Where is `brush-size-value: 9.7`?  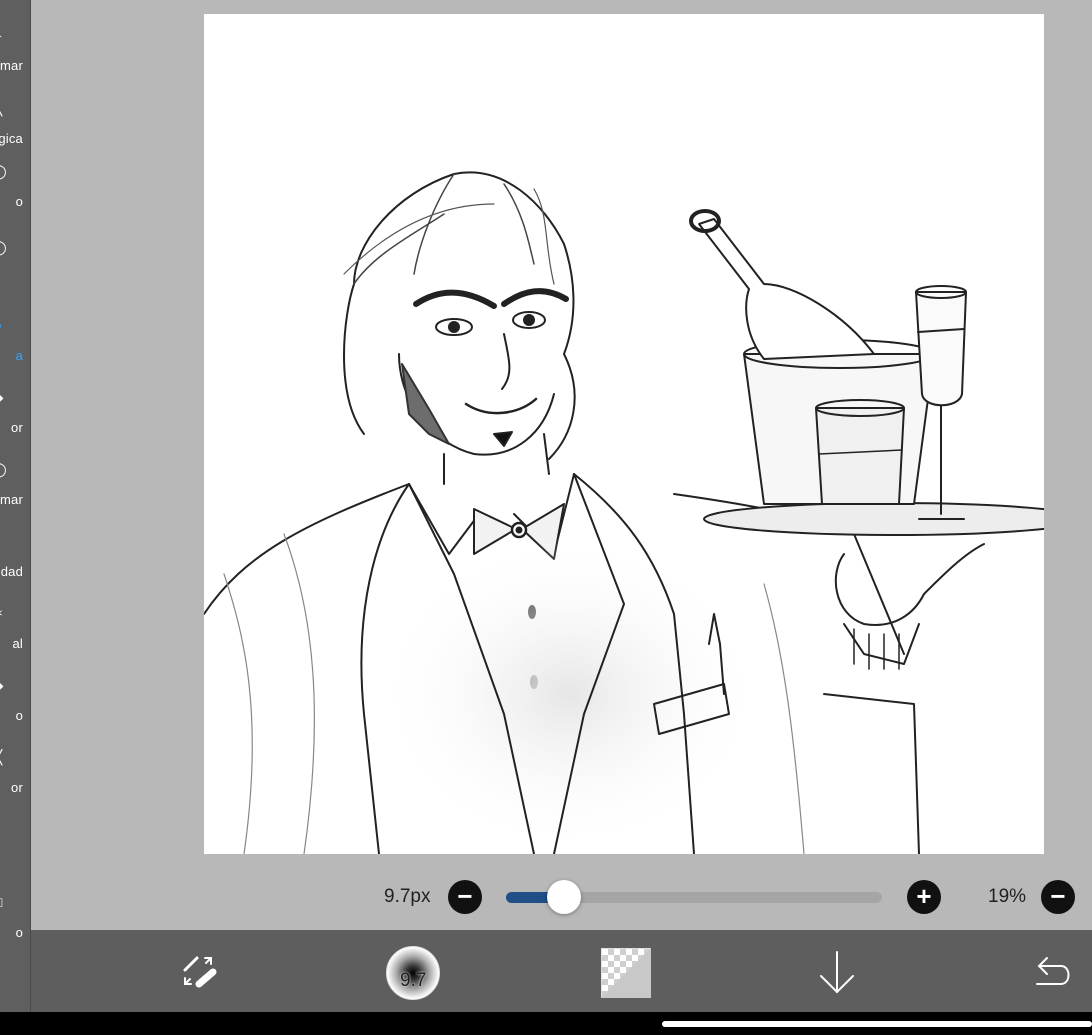
brush-size-value: 9.7 is located at coordinates (413, 980).